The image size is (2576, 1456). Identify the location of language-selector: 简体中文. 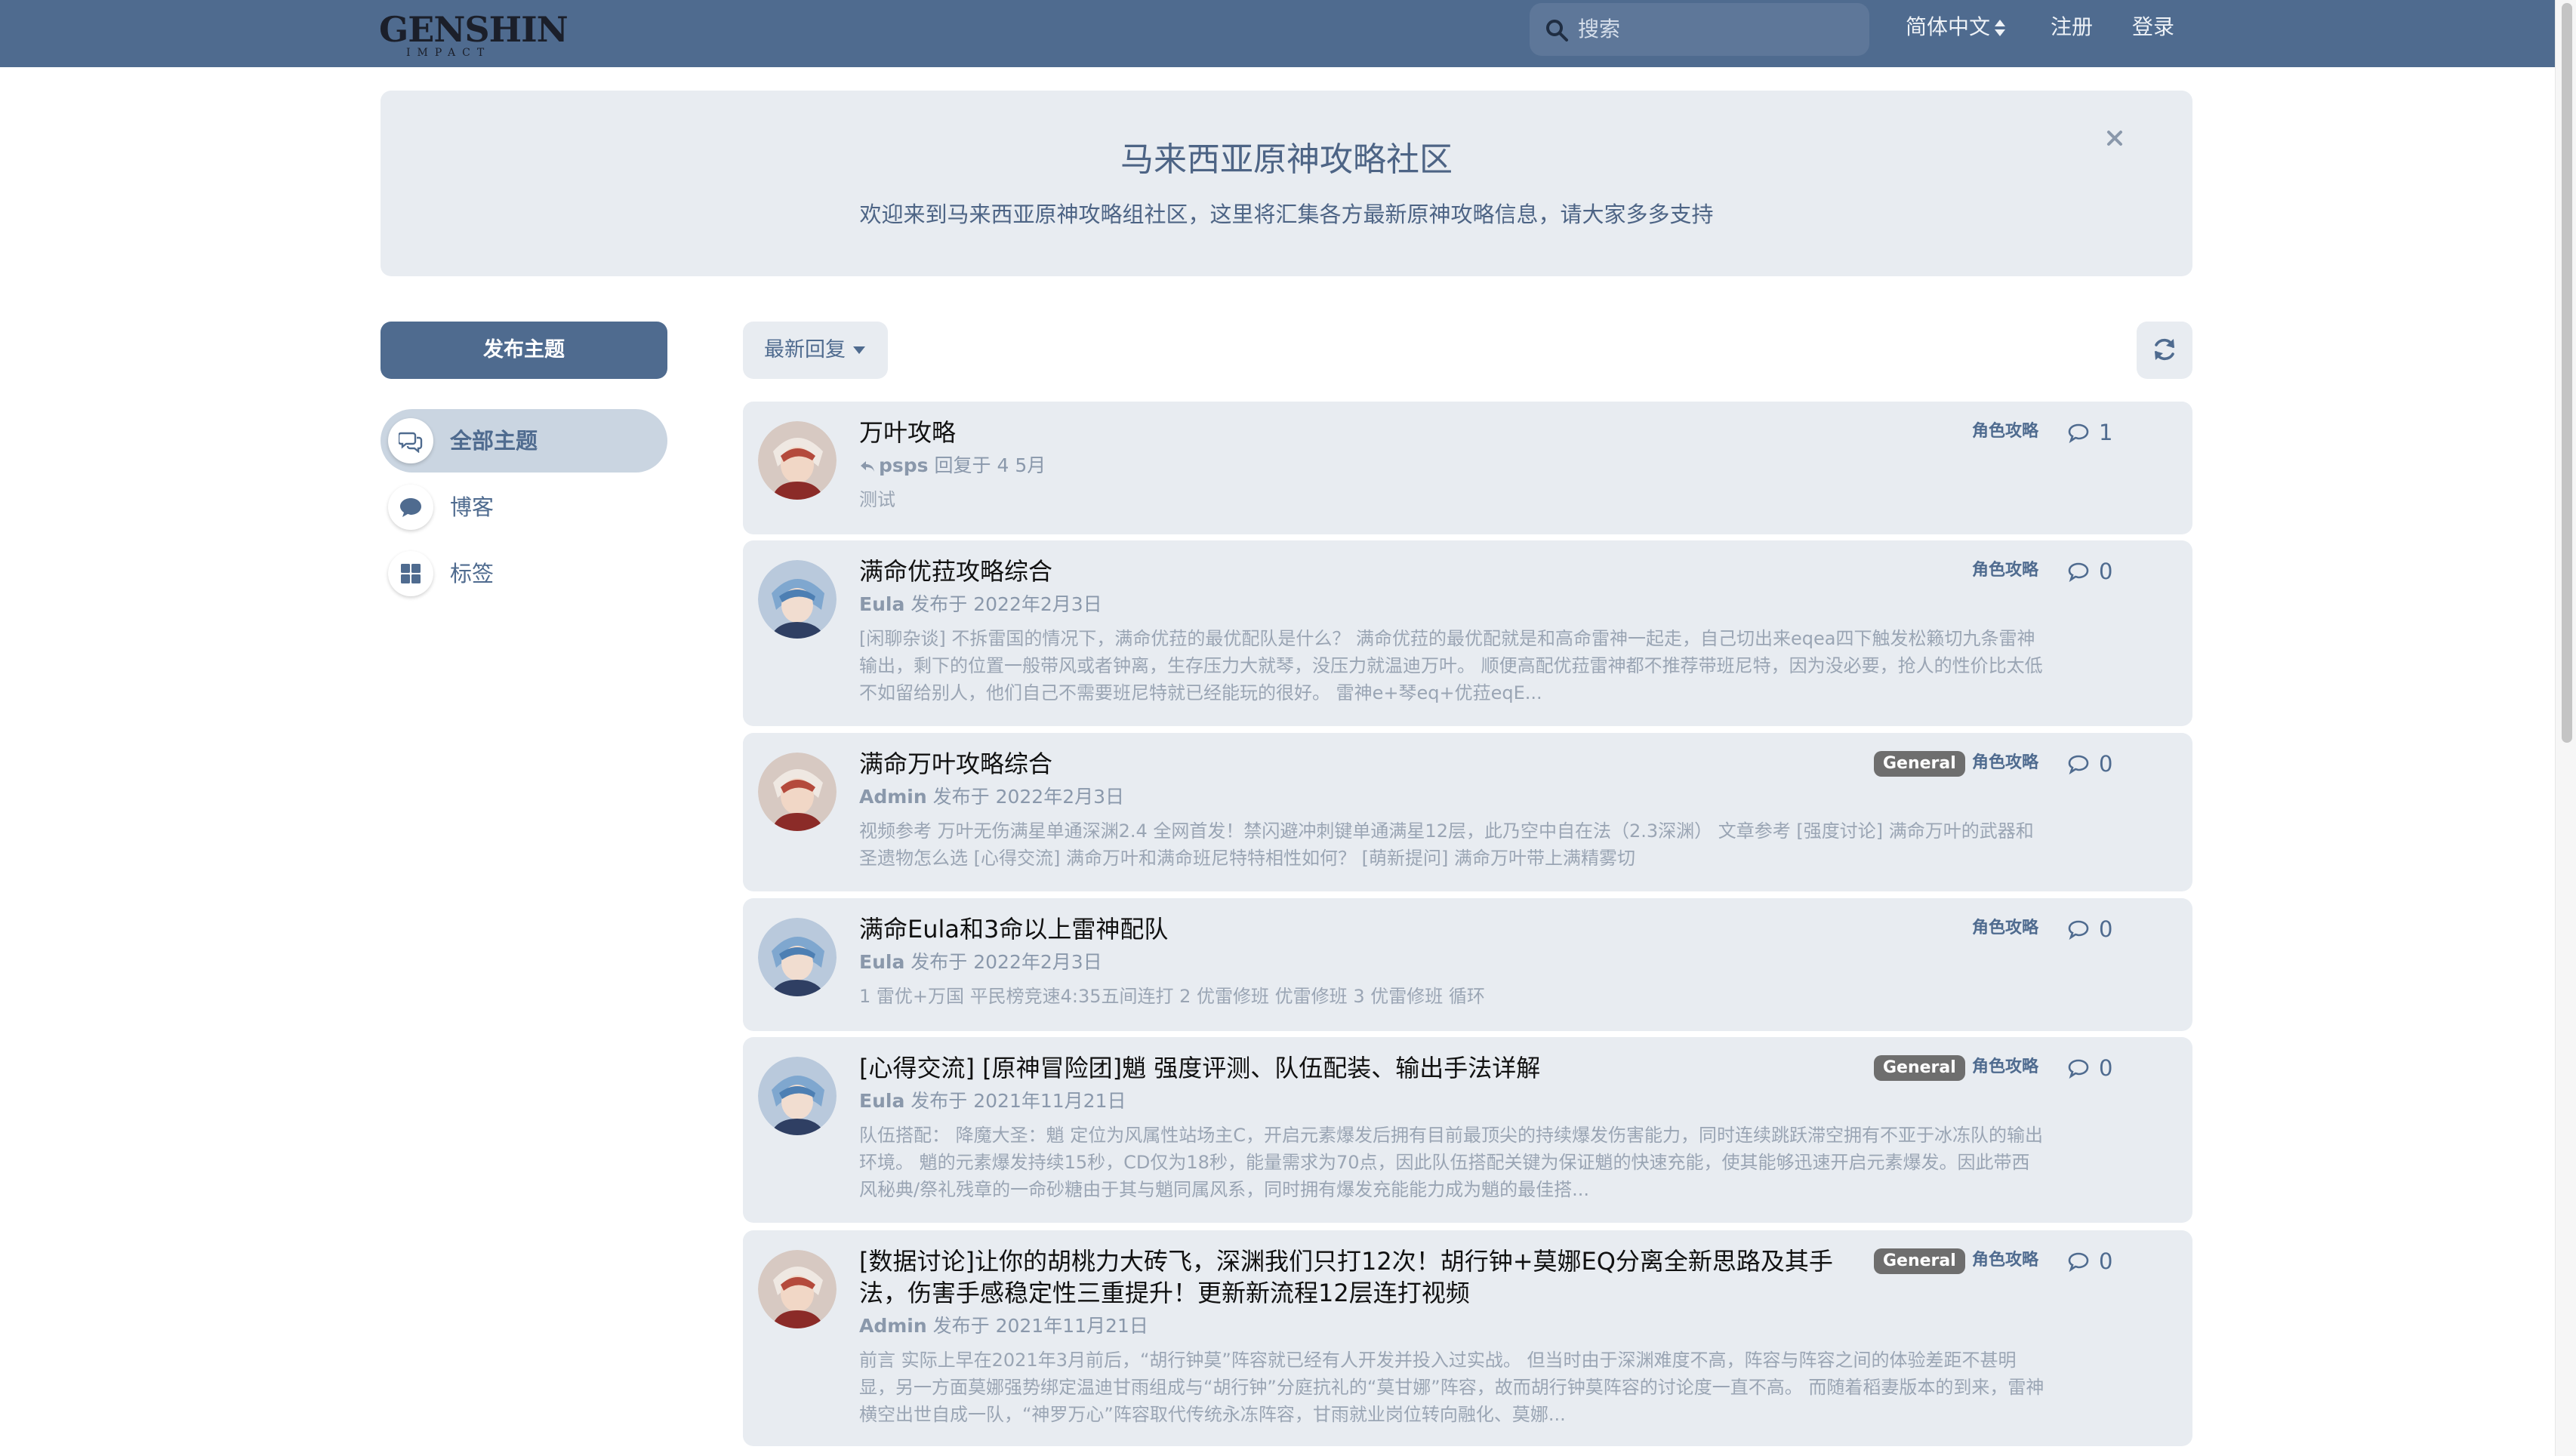
(1948, 27).